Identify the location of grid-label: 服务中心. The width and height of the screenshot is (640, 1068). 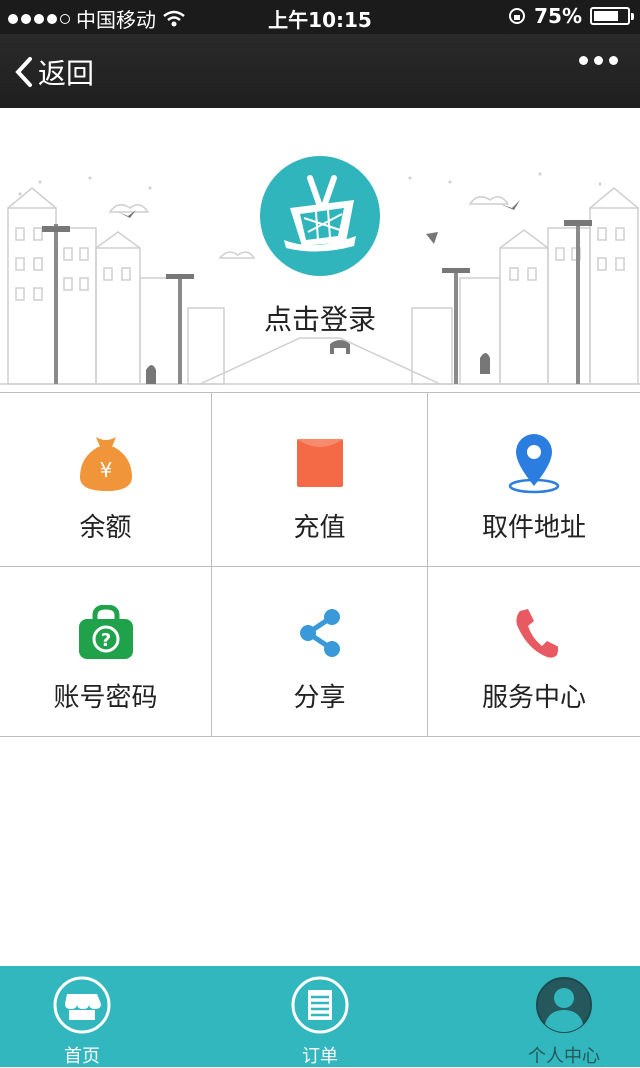
(533, 698).